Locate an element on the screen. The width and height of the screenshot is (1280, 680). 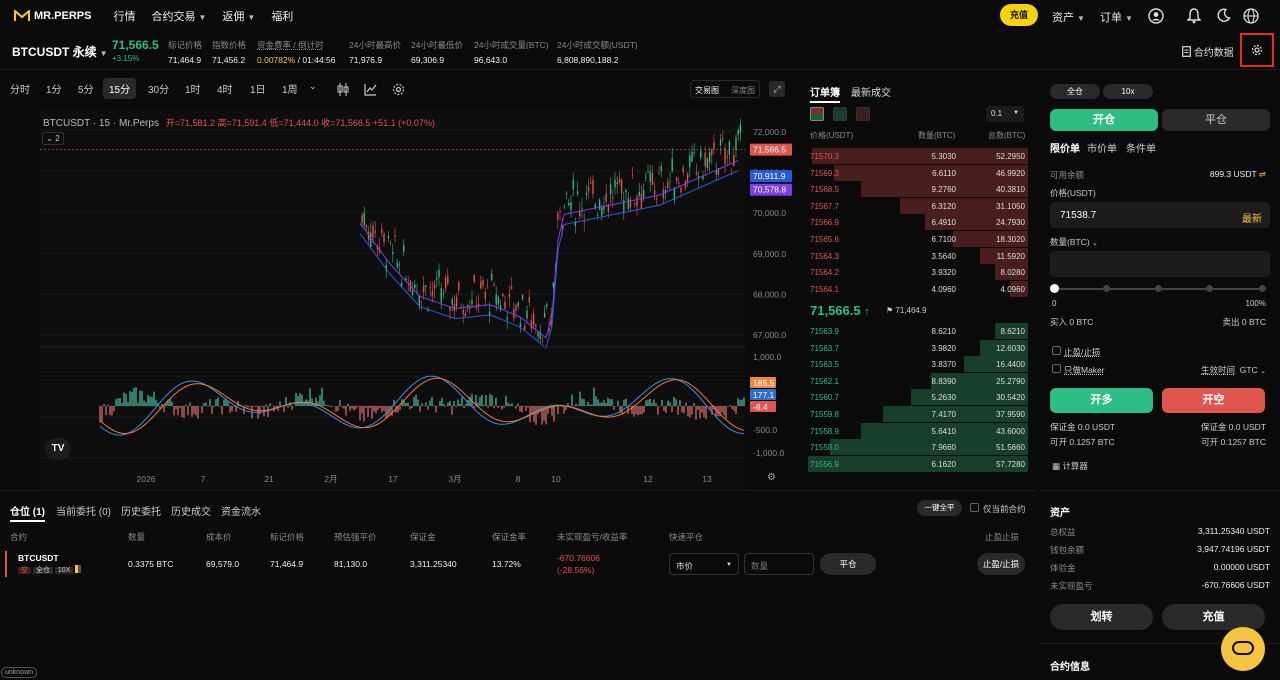
tab-open-orders: 当前委托 (0) is located at coordinates (83, 510).